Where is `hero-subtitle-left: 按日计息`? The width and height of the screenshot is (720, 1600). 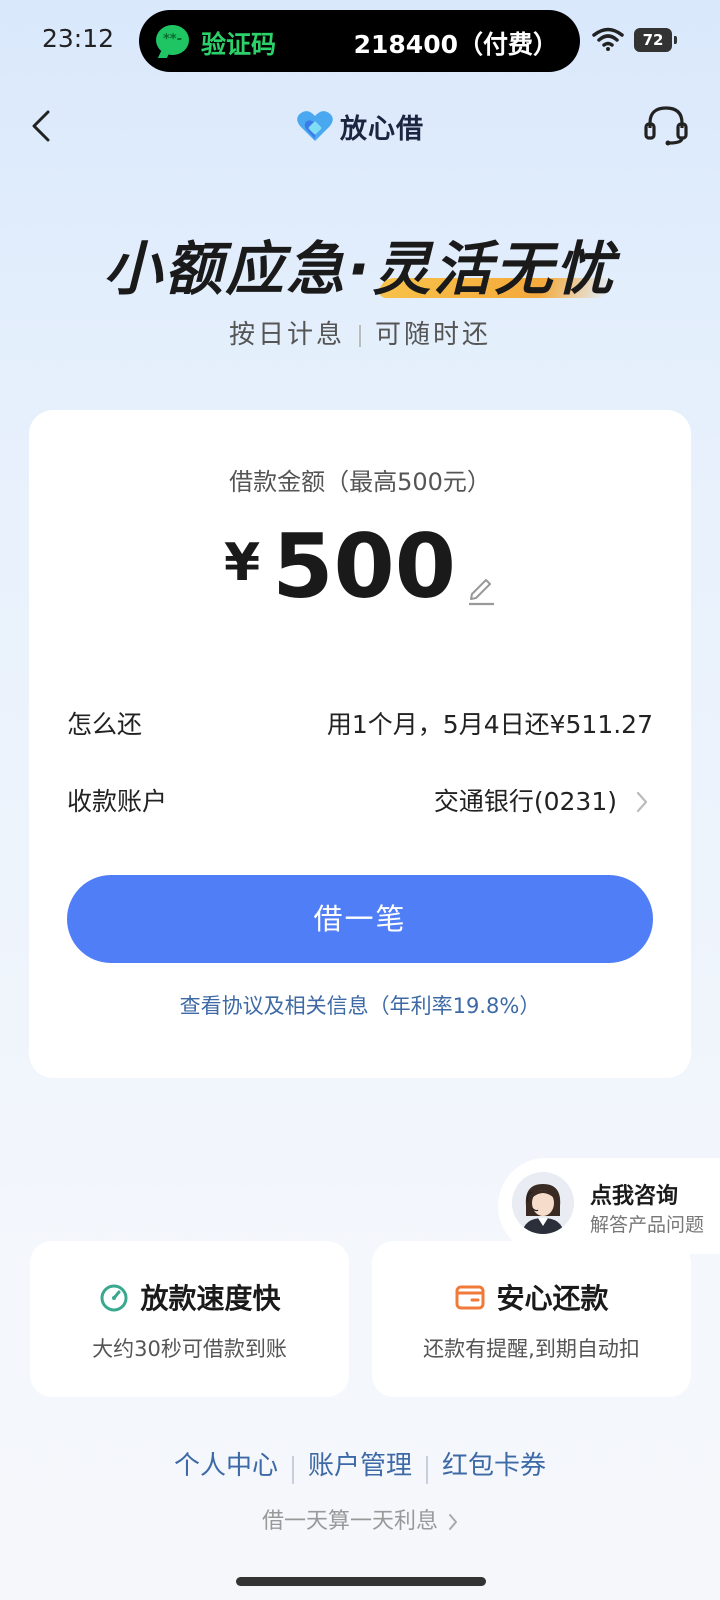 hero-subtitle-left: 按日计息 is located at coordinates (286, 335).